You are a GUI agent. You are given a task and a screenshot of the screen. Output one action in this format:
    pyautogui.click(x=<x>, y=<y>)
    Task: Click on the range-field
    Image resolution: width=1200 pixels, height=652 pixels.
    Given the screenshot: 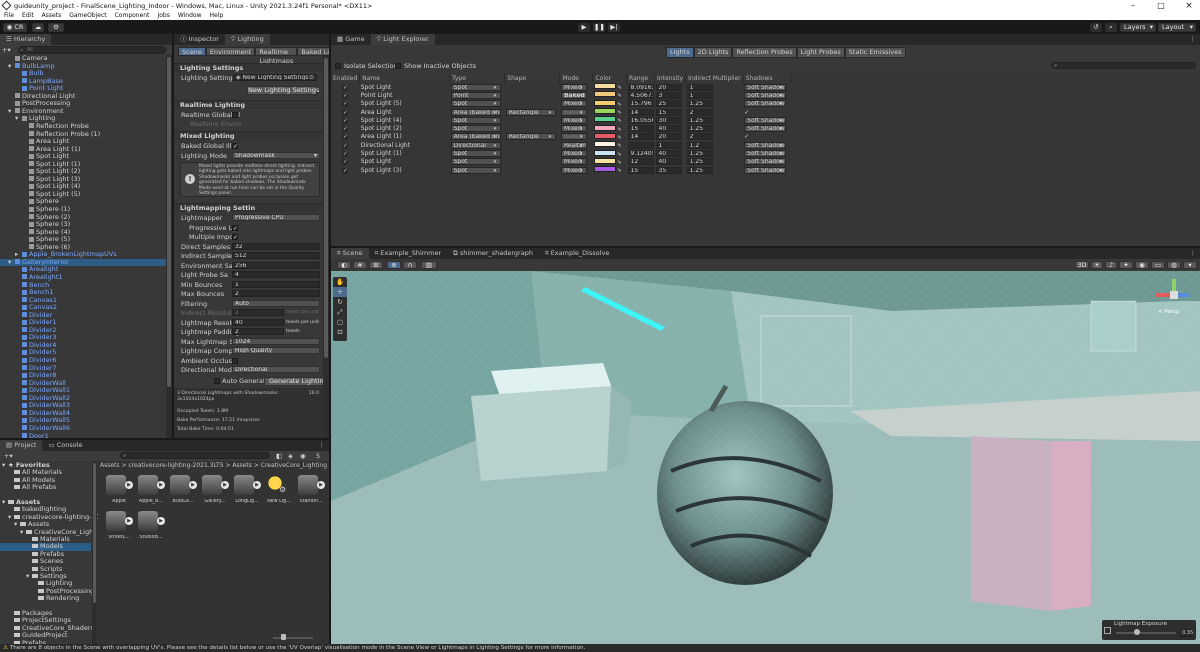 What is the action you would take?
    pyautogui.click(x=640, y=145)
    